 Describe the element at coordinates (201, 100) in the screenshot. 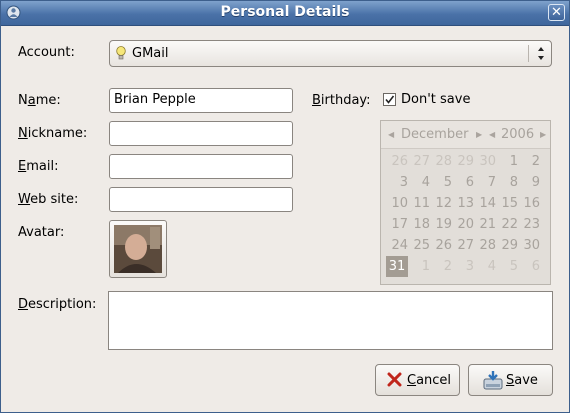

I see `name-input: Brian Pepple` at that location.